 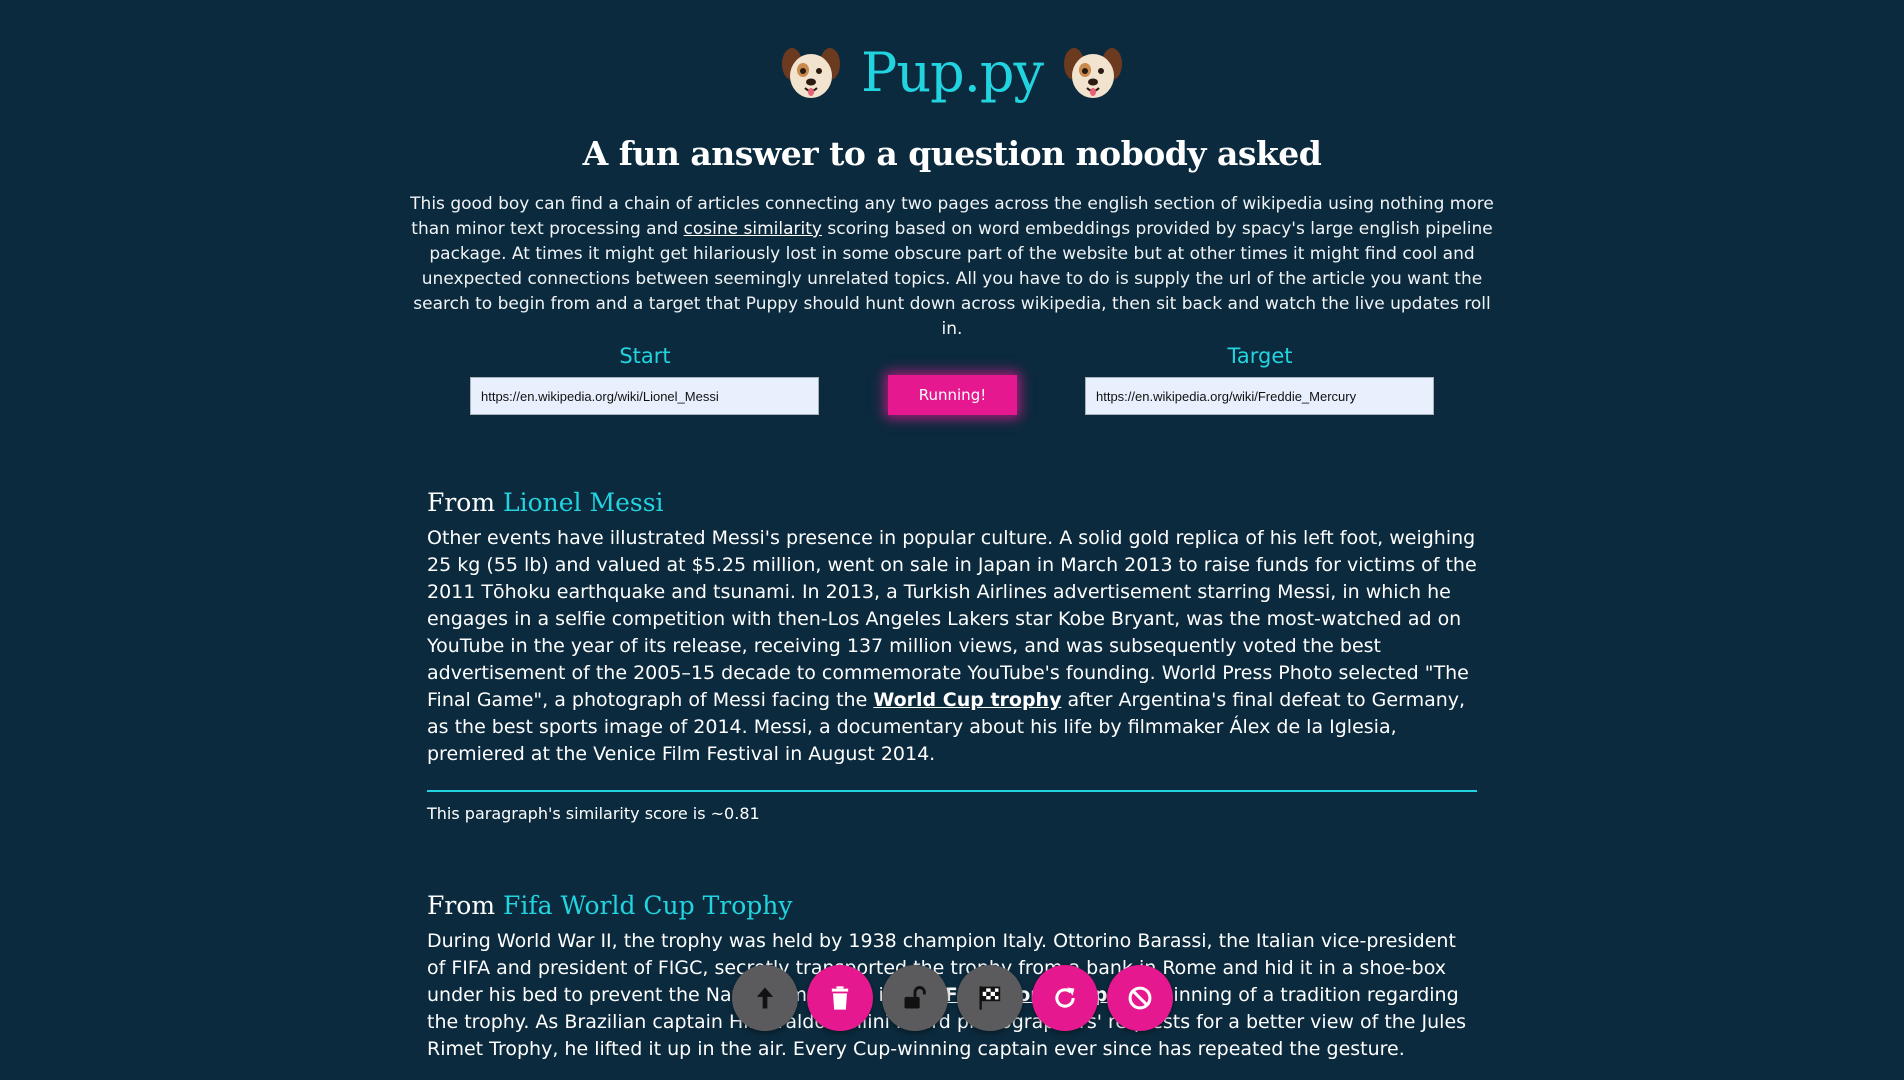 I want to click on title-row: Pup.py, so click(x=952, y=72).